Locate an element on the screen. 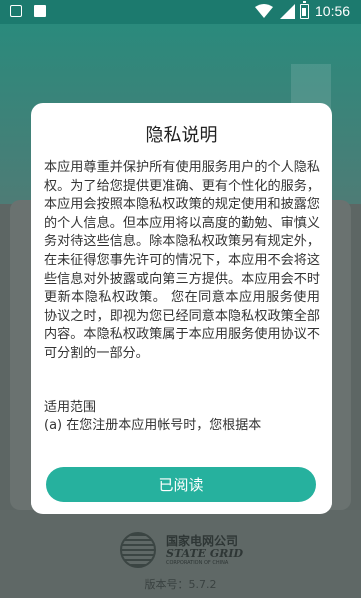  status-time: 10:56 is located at coordinates (333, 11).